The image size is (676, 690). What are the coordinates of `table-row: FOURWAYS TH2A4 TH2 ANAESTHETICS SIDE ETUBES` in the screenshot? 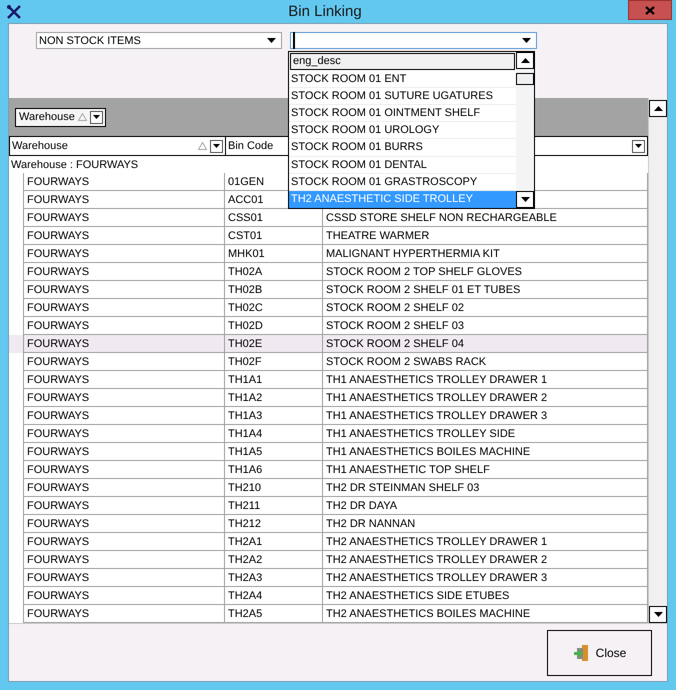 It's located at (328, 596).